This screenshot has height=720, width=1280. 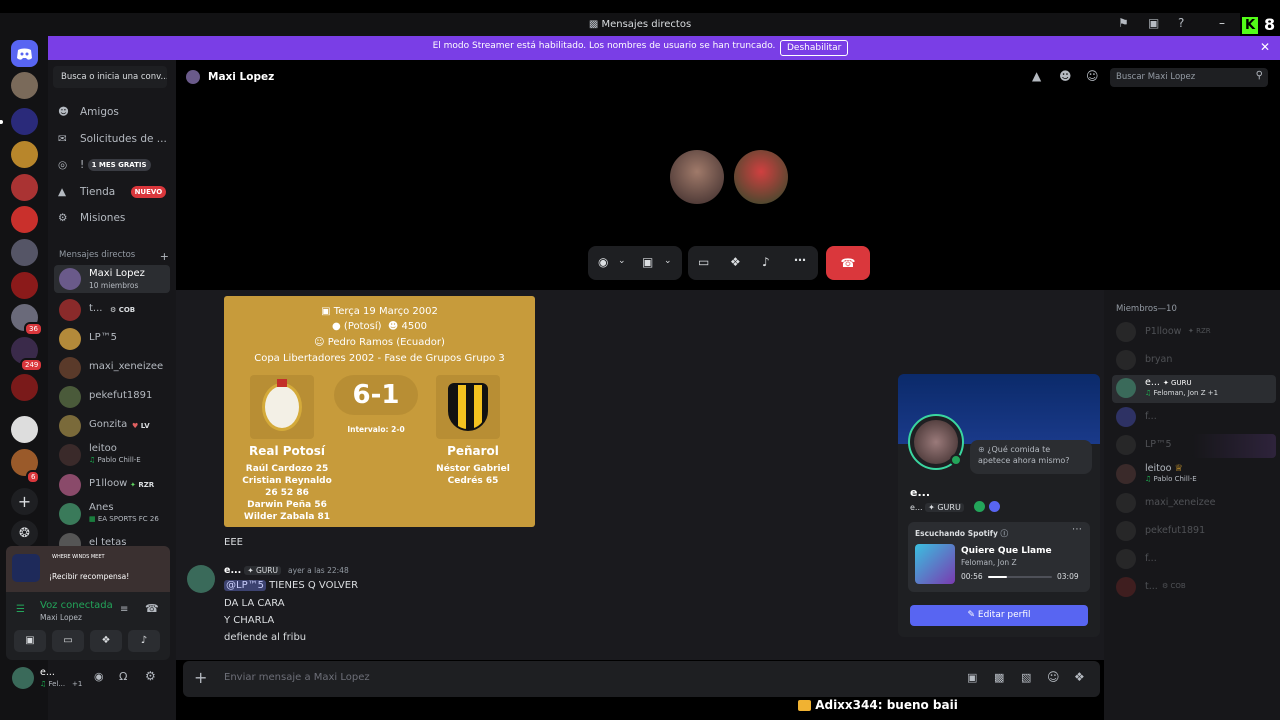 What do you see at coordinates (112, 426) in the screenshot?
I see `dm-item: Gonzita ♥ LV` at bounding box center [112, 426].